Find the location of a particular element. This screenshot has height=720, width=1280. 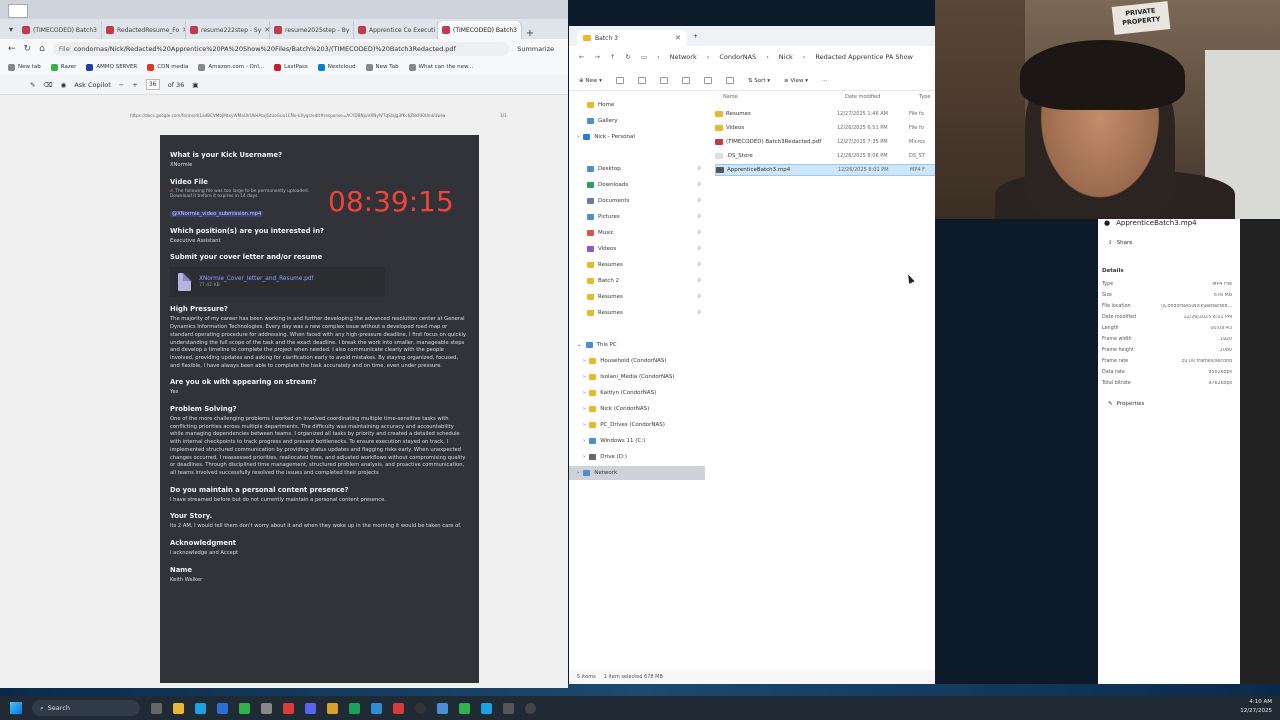

tab-resume222: resume222step - Sy ✕ is located at coordinates (228, 30).